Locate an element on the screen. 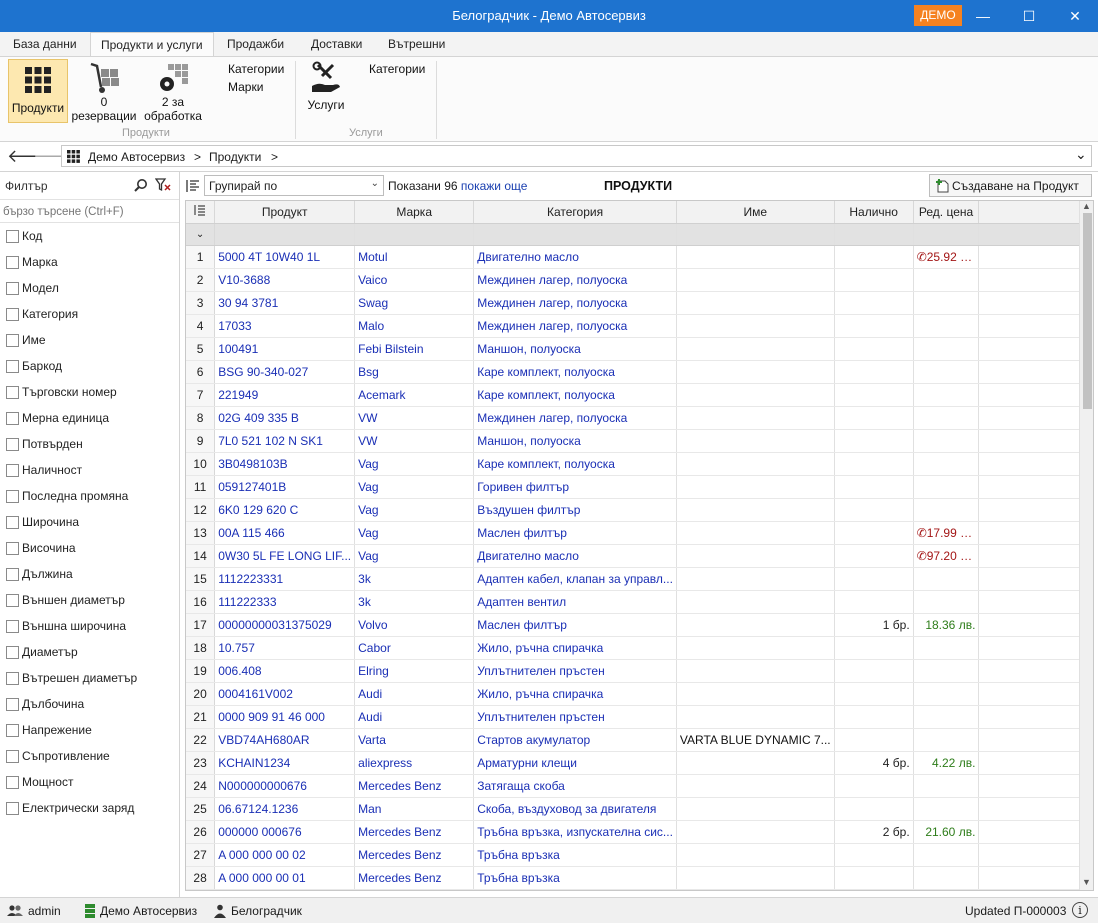 Image resolution: width=1098 pixels, height=923 pixels. column-header-brand: Марка is located at coordinates (414, 212).